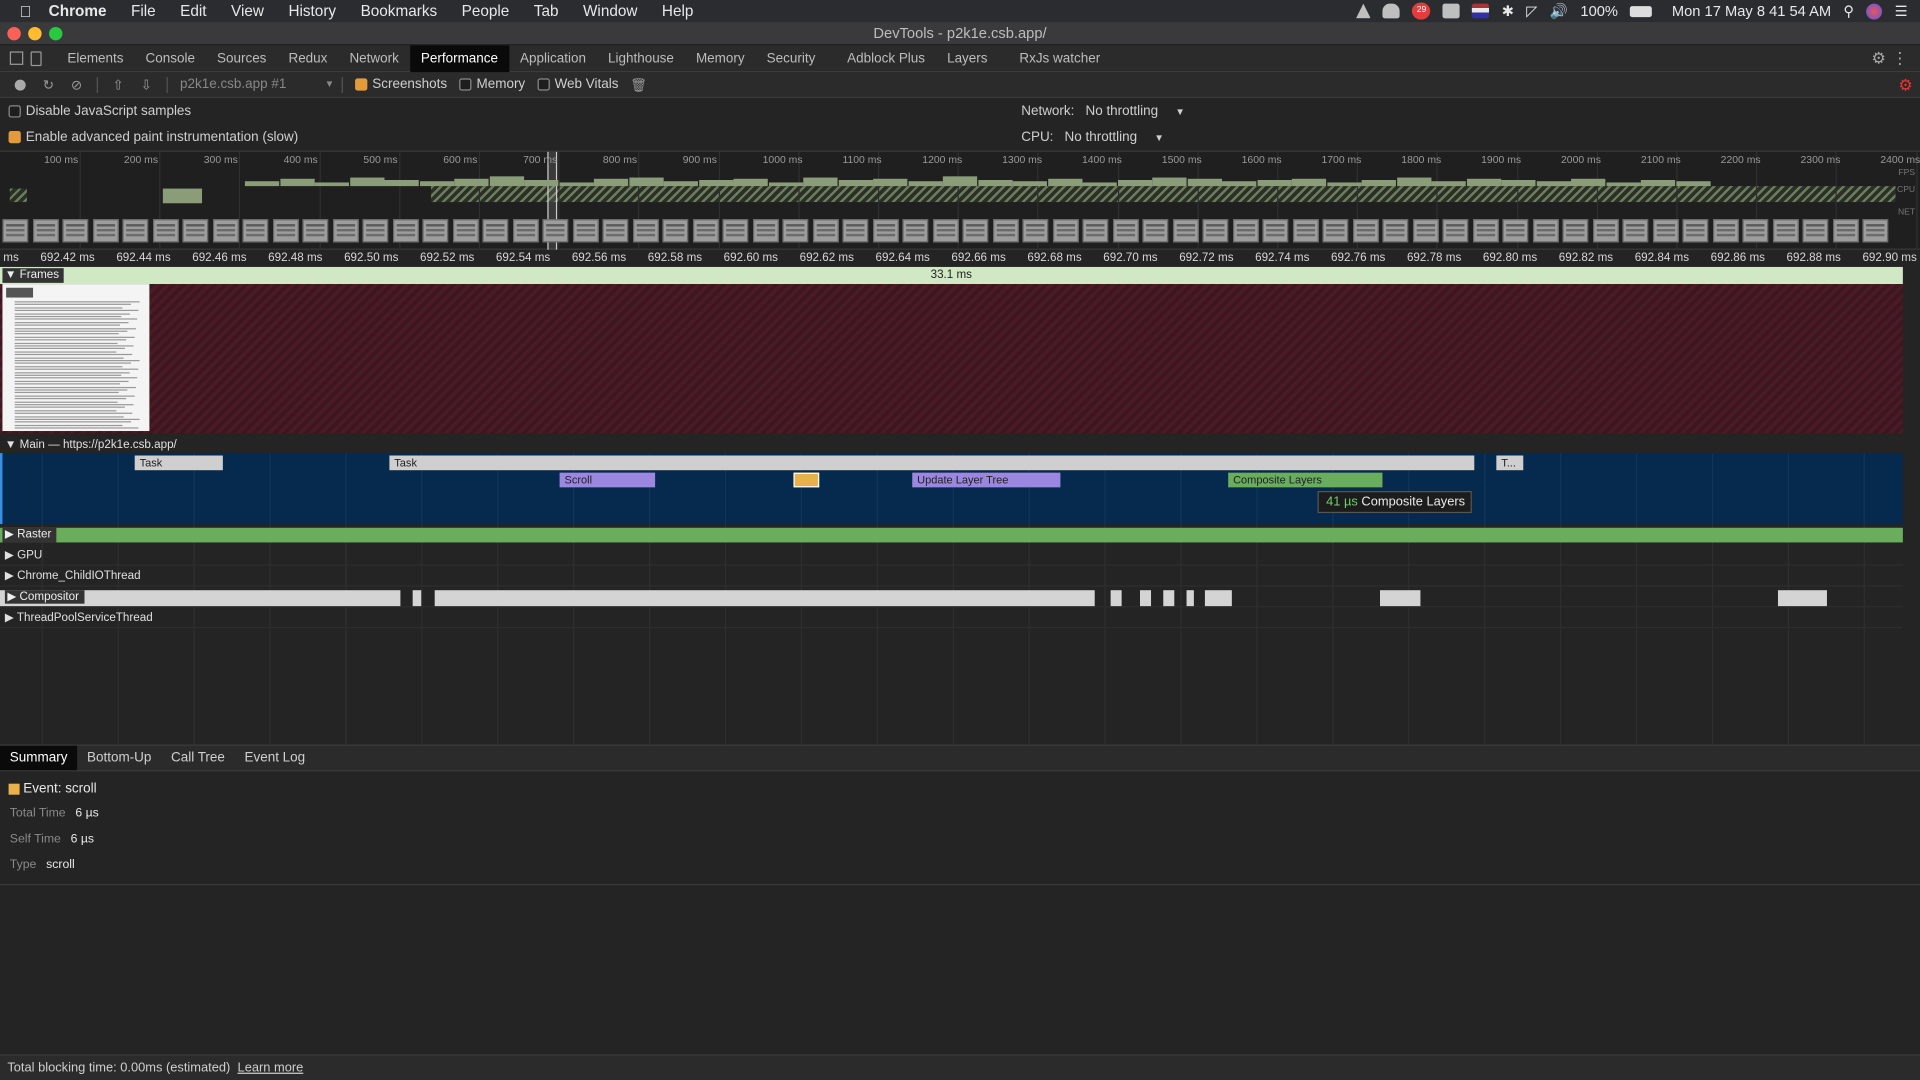  I want to click on tab-layers: Layers, so click(967, 58).